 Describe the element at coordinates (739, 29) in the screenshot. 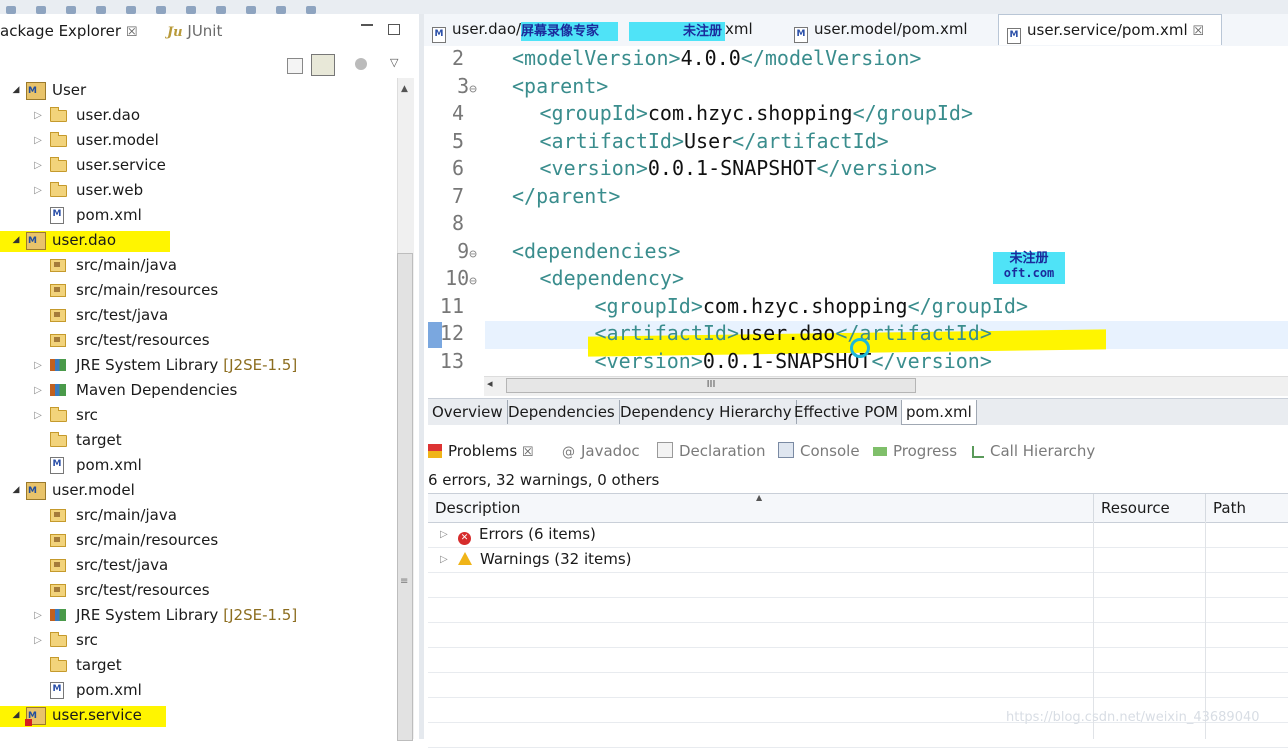

I see `editor-tab-label-trail: xml` at that location.